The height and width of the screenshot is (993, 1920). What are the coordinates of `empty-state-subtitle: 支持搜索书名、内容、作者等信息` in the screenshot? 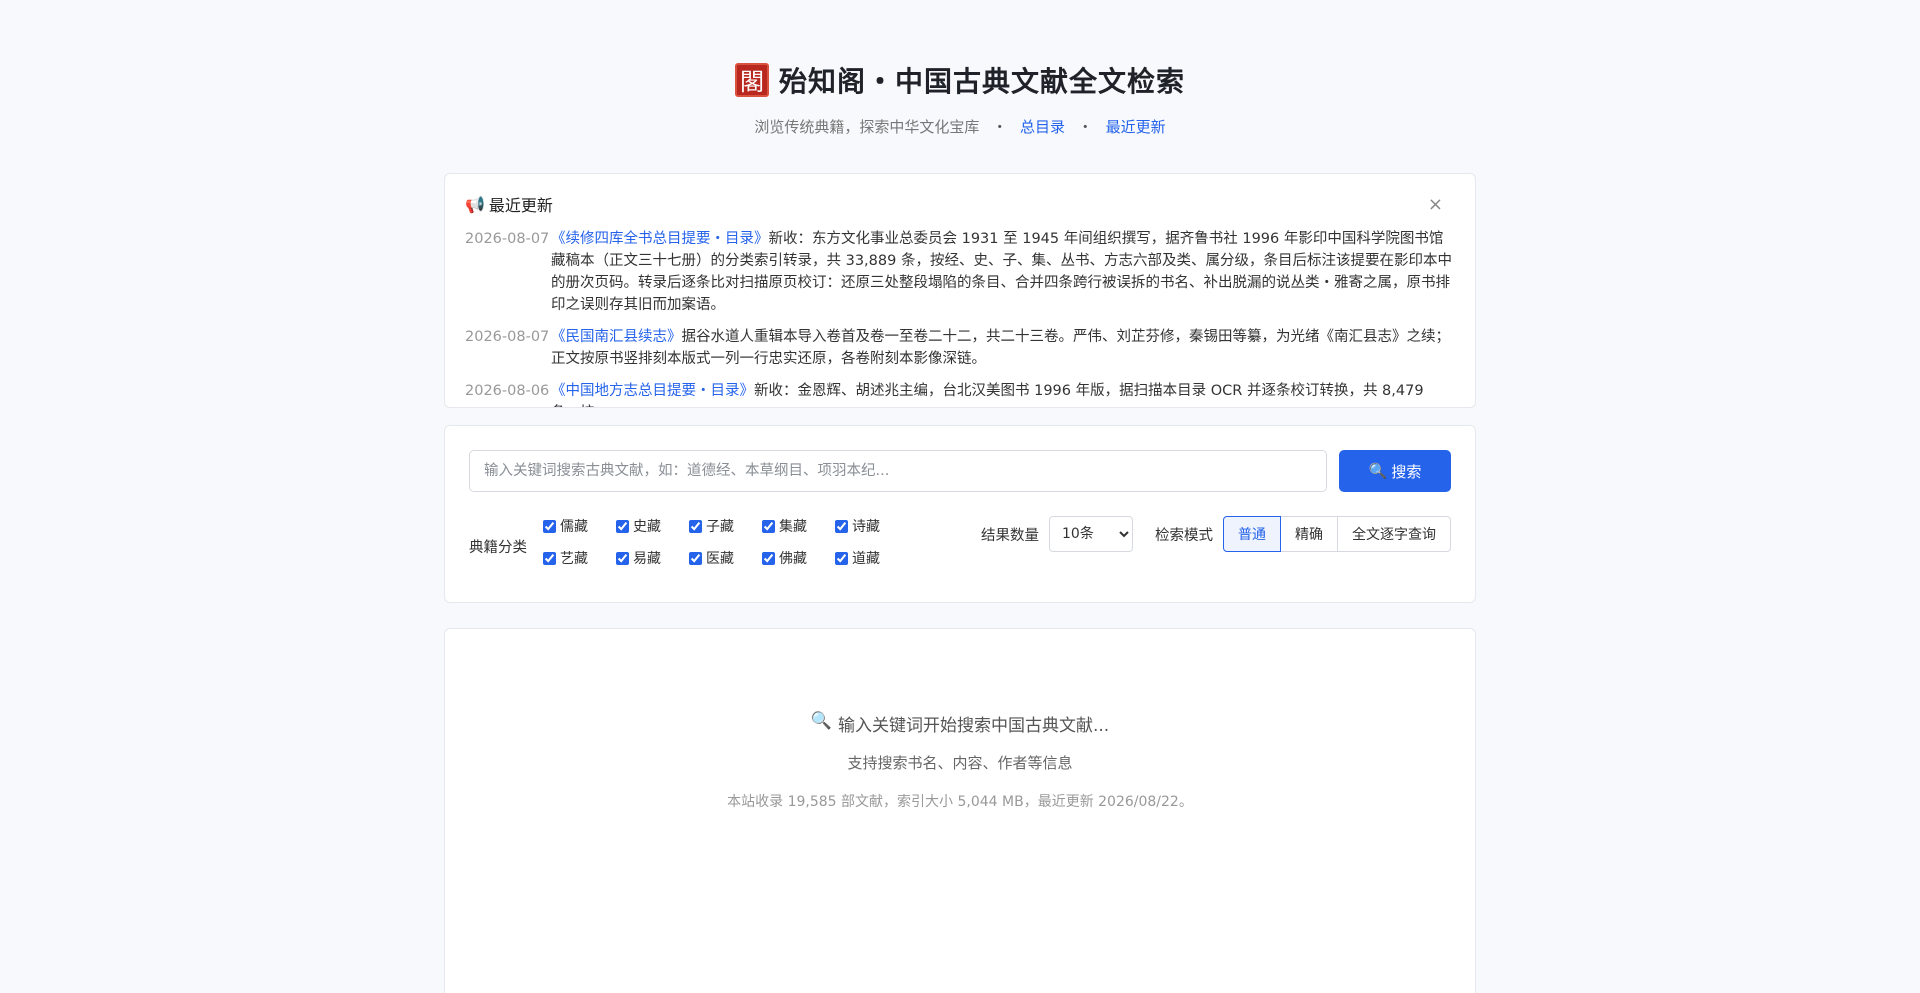 It's located at (960, 763).